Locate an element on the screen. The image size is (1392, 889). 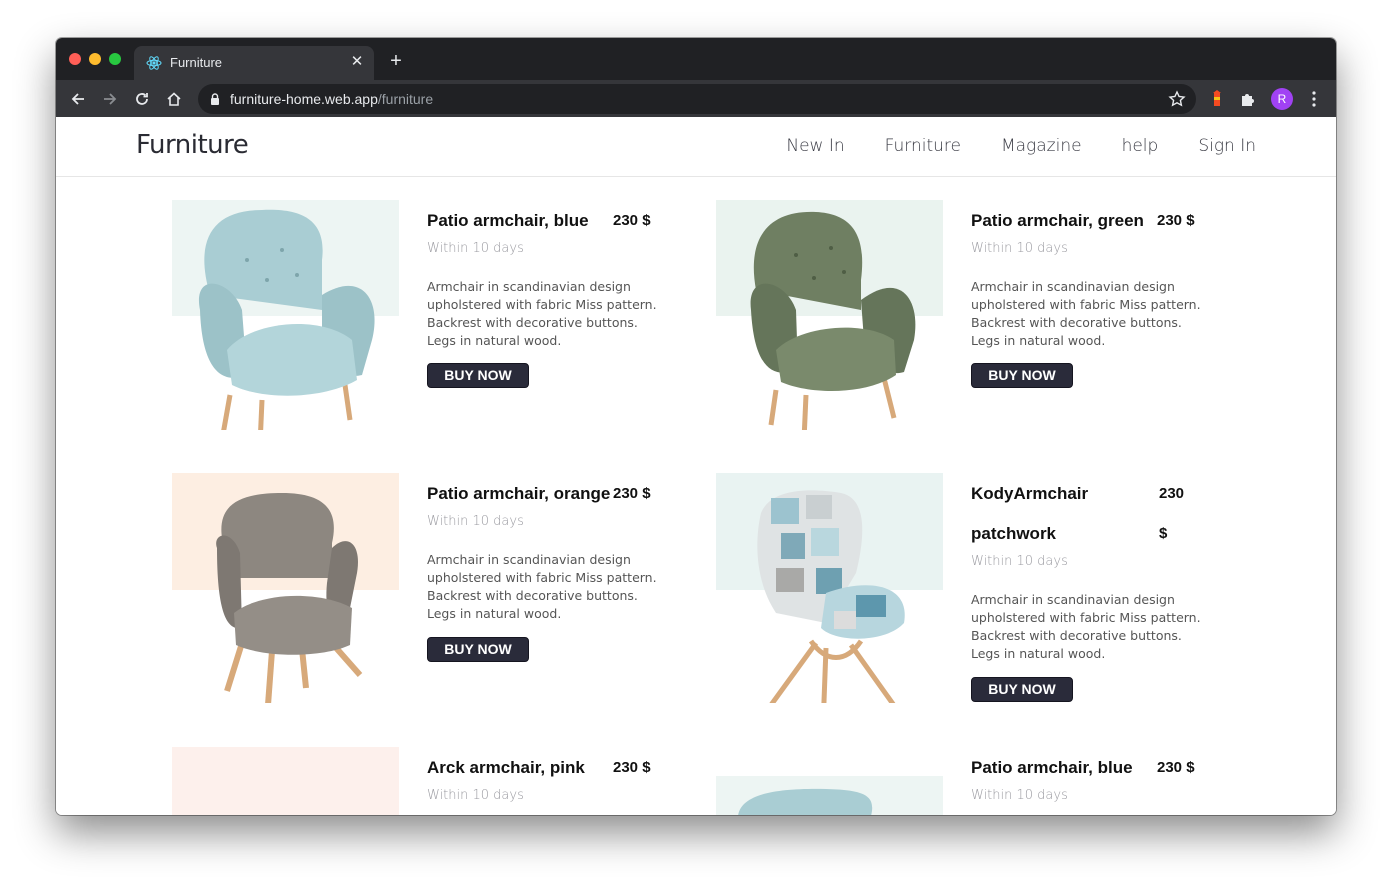
browser-toolbar: furniture-home.web.app/furniture R is located at coordinates (696, 98).